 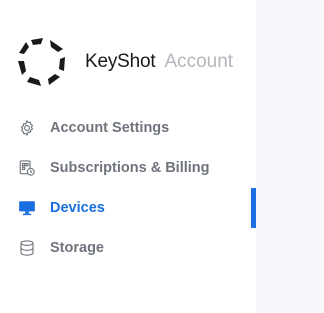 I want to click on sidebar-item-subscriptions-billing: Subscriptions & Billing, so click(x=128, y=168).